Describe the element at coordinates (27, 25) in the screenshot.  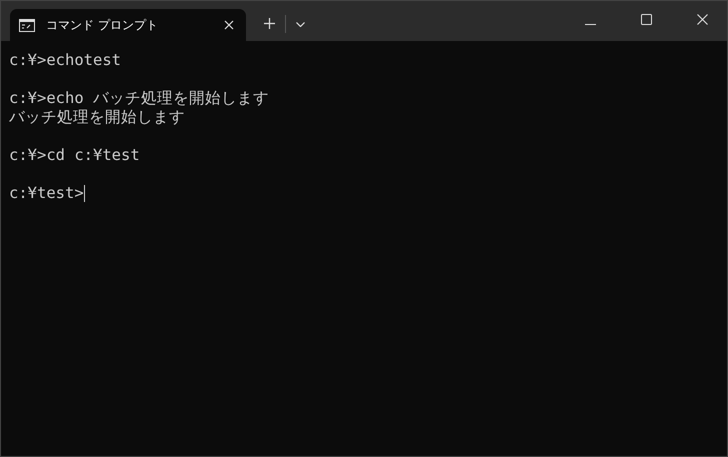
I see `terminal-icon` at that location.